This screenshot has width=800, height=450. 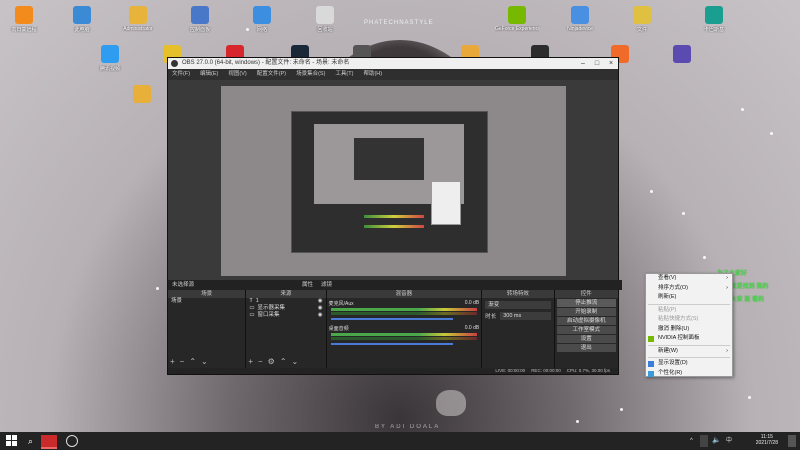 What do you see at coordinates (49, 442) in the screenshot?
I see `taskbar-app-obs` at bounding box center [49, 442].